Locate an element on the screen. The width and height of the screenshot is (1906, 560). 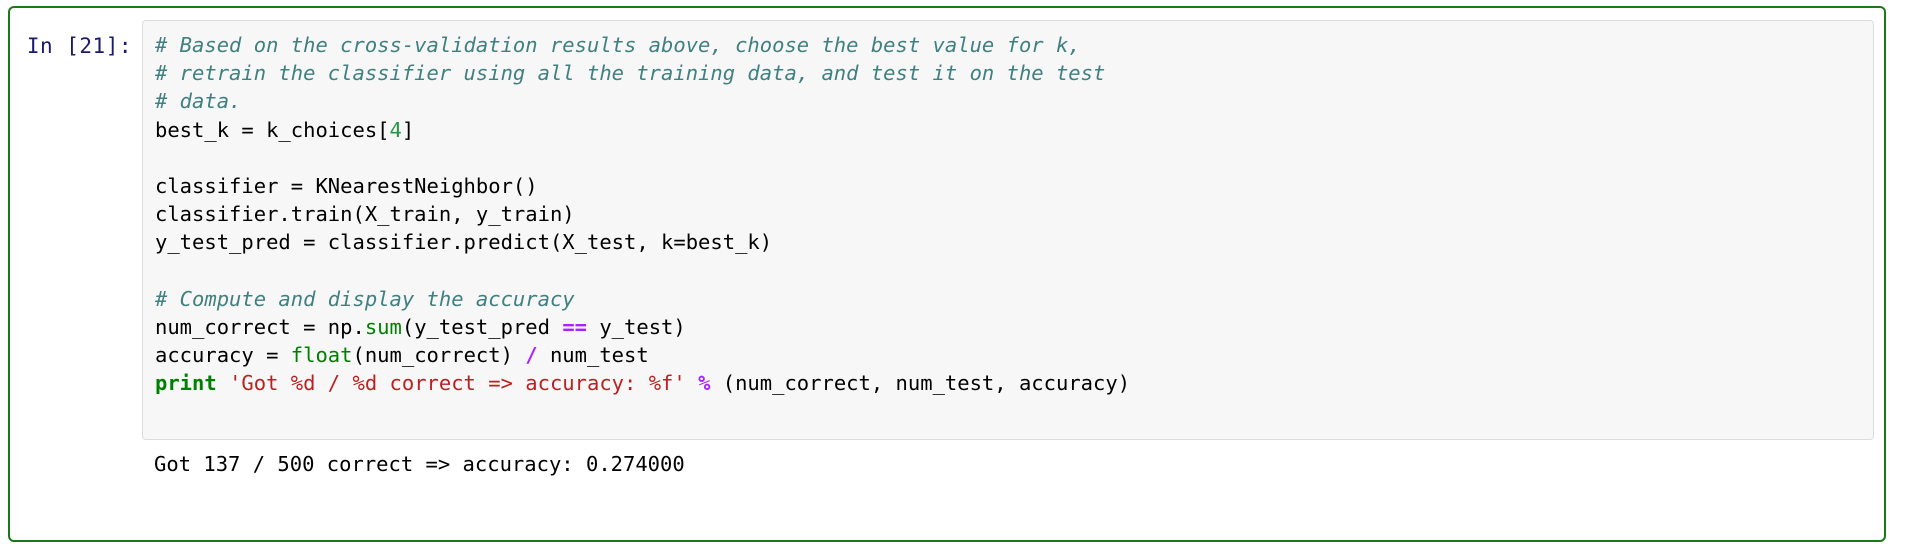
code-token-plain: (y_test_pred is located at coordinates (482, 327).